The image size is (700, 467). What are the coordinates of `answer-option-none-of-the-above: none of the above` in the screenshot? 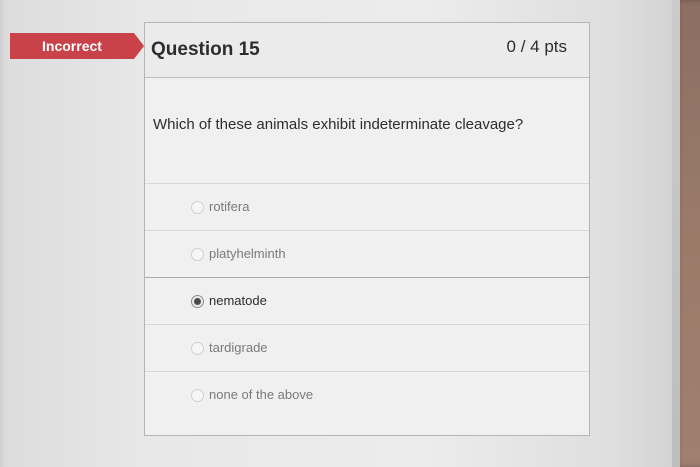 It's located at (367, 394).